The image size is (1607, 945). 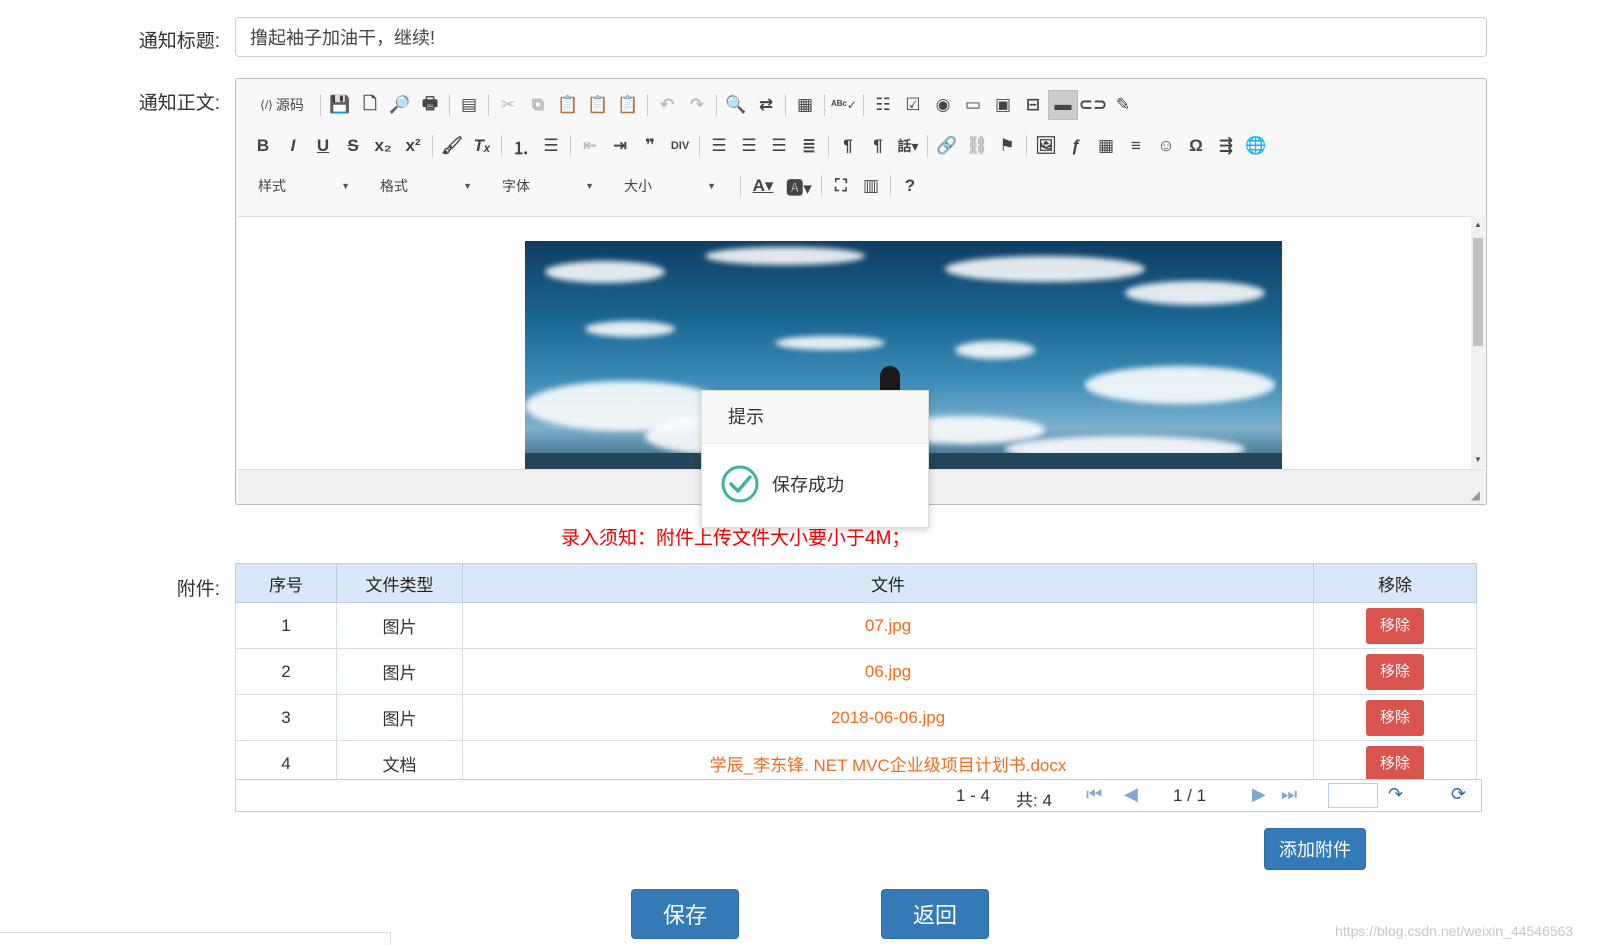 I want to click on select-icon: ⊟, so click(x=1033, y=105).